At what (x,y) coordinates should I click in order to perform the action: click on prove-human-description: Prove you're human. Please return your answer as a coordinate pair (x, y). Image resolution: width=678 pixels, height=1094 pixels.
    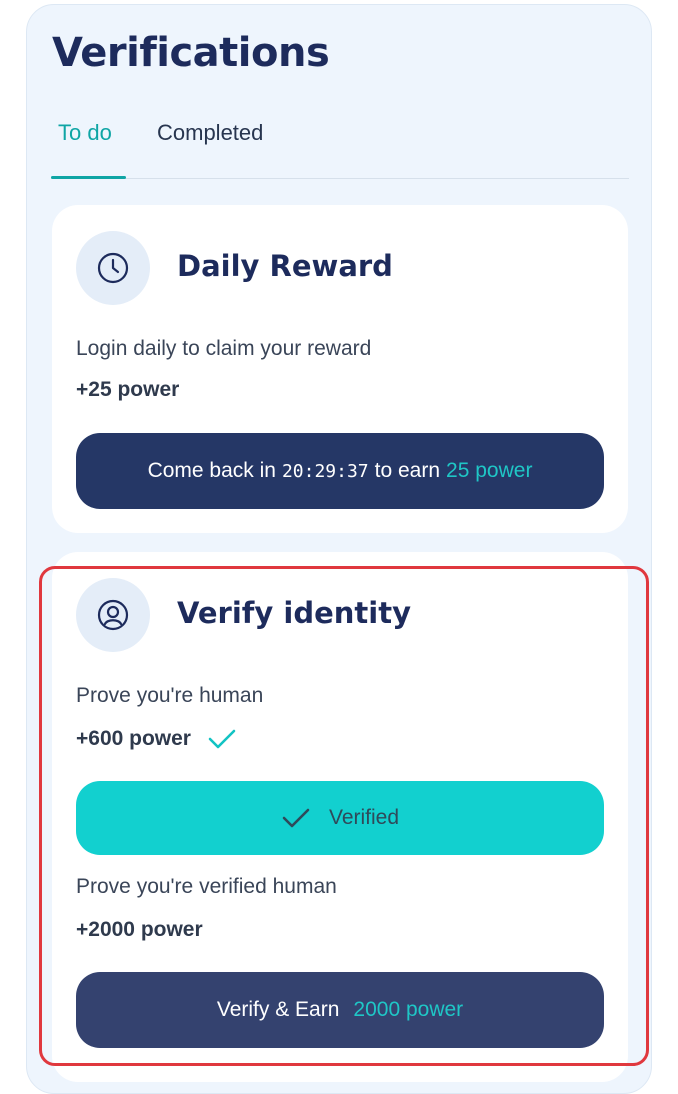
    Looking at the image, I should click on (170, 695).